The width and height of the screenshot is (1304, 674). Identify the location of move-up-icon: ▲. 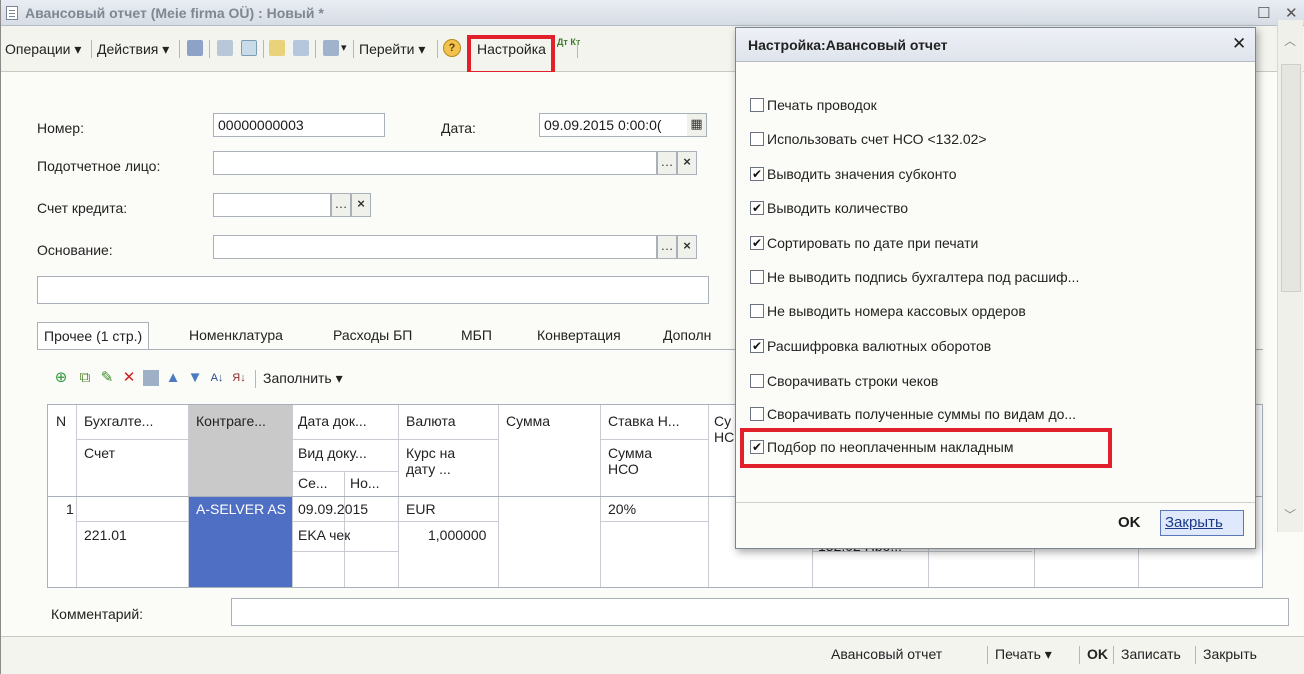
(173, 378).